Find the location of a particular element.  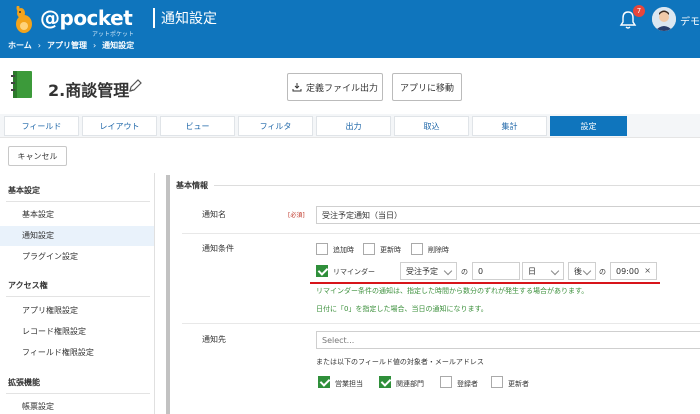

brand-subtitle: アットポケット is located at coordinates (113, 34).